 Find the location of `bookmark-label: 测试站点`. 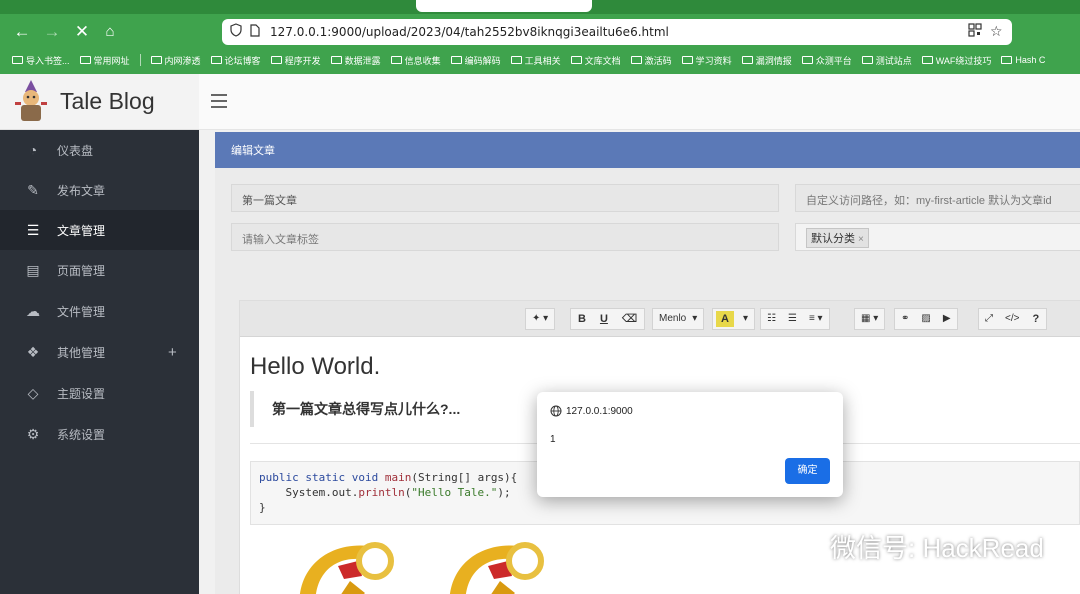

bookmark-label: 测试站点 is located at coordinates (893, 60).